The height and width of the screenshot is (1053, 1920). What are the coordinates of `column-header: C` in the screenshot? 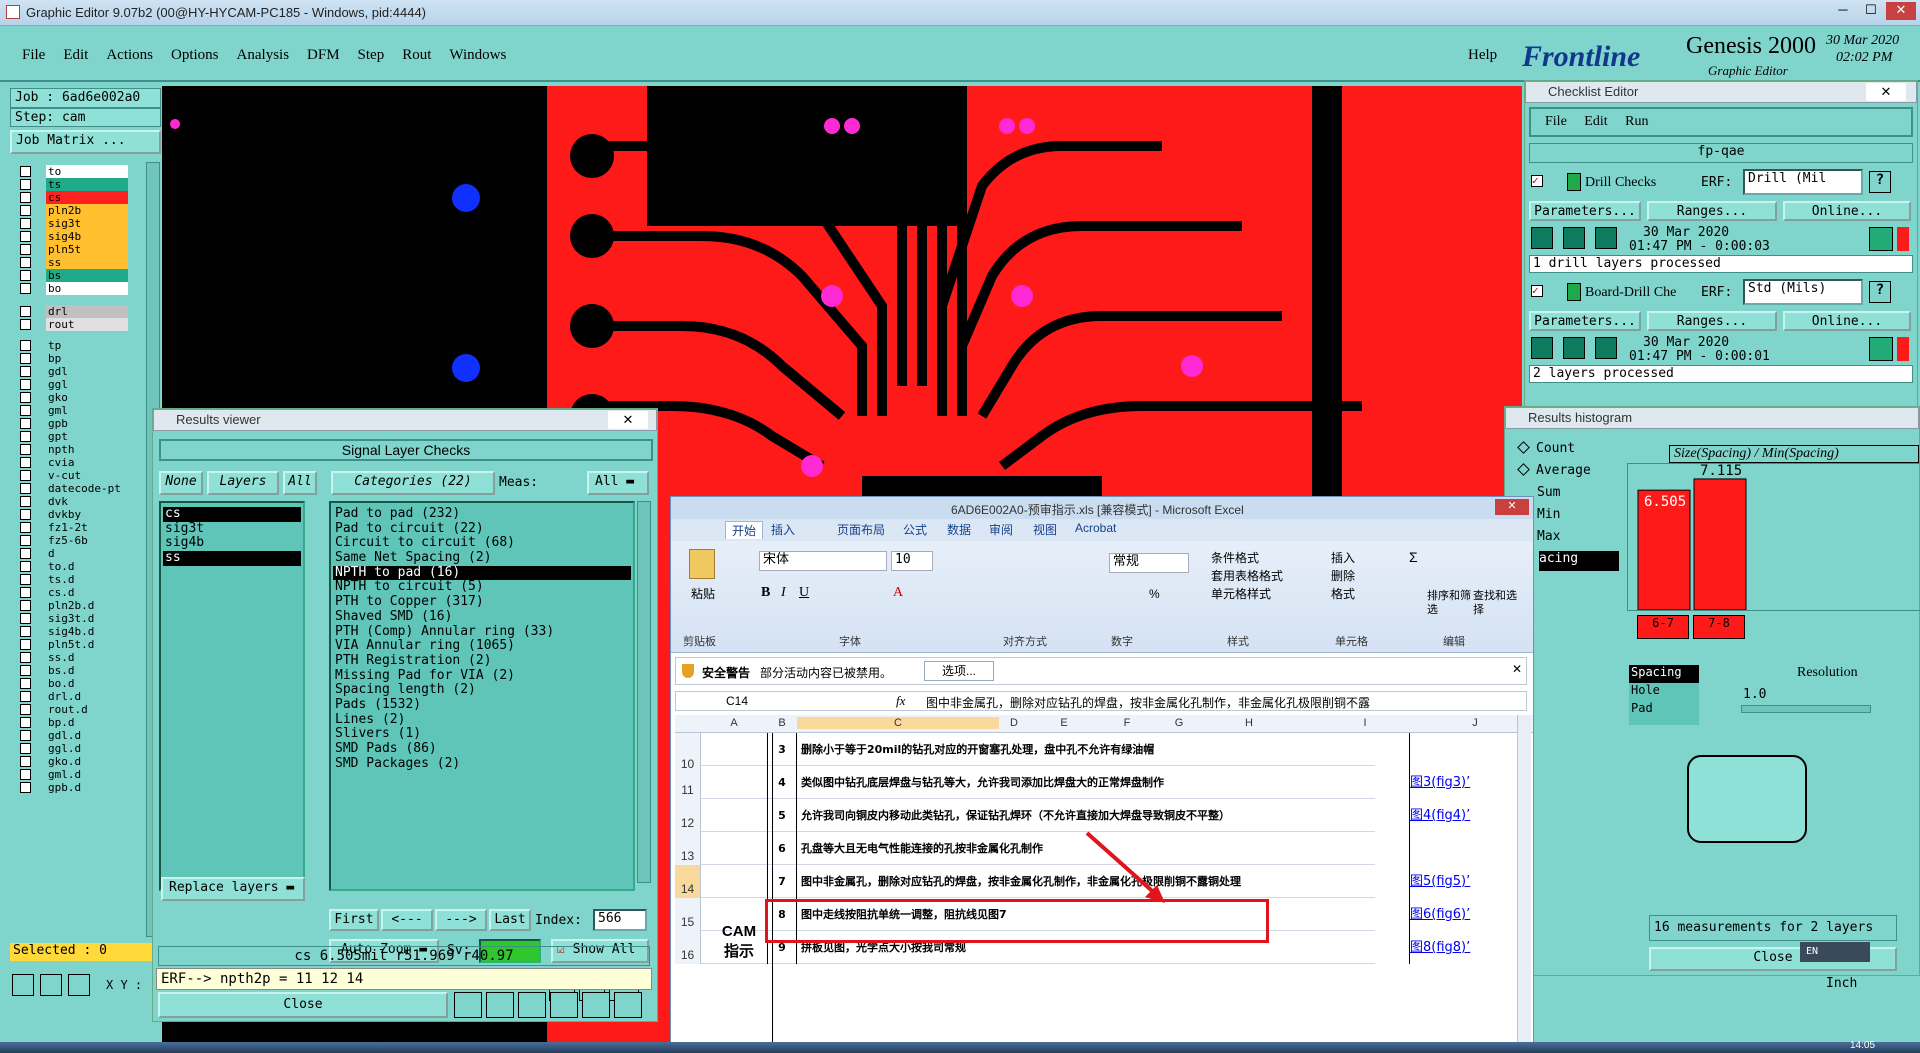 It's located at (898, 723).